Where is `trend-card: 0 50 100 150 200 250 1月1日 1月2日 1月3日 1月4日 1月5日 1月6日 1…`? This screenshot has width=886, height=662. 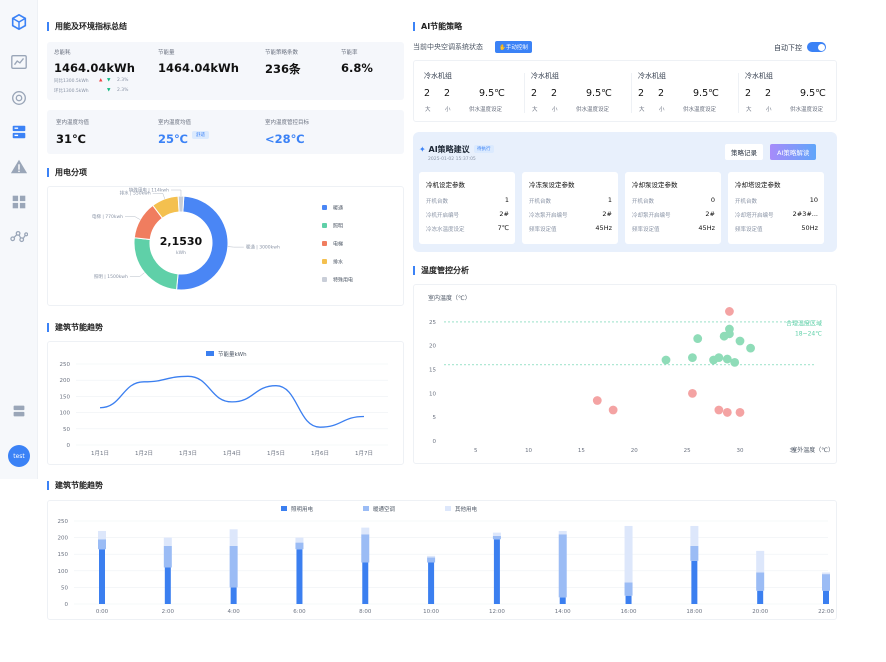 trend-card: 0 50 100 150 200 250 1月1日 1月2日 1月3日 1月4日 1月5日 1月6日 1… is located at coordinates (225, 403).